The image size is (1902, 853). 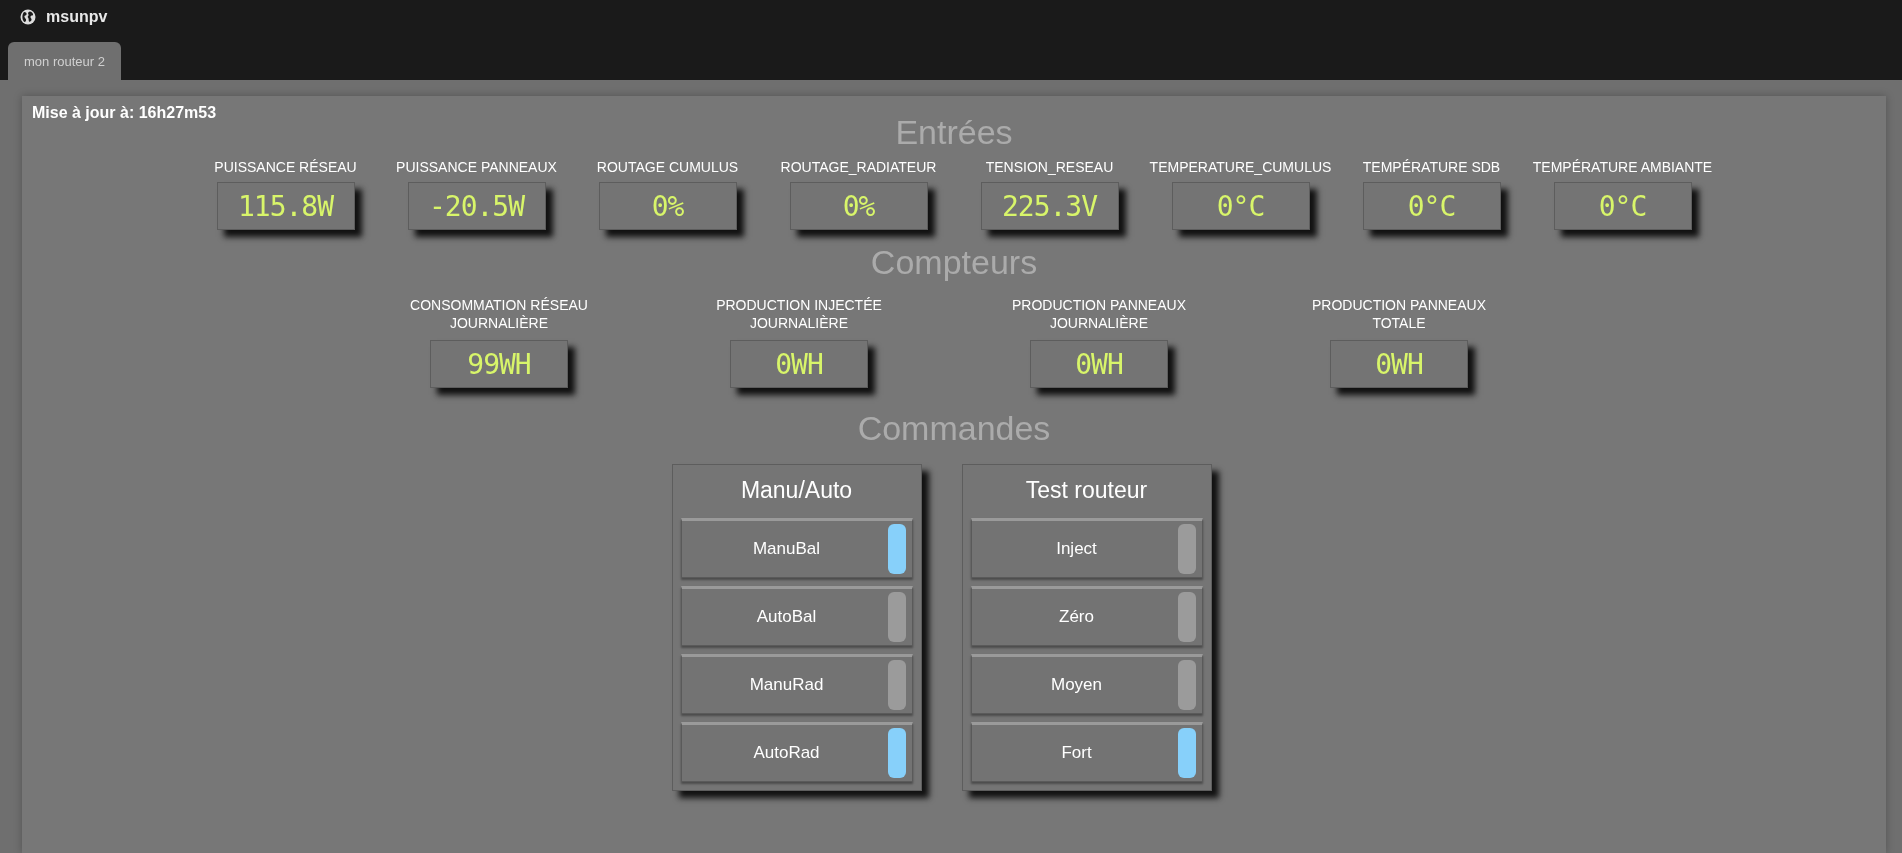 I want to click on toggle-button: AutoRad, so click(x=796, y=752).